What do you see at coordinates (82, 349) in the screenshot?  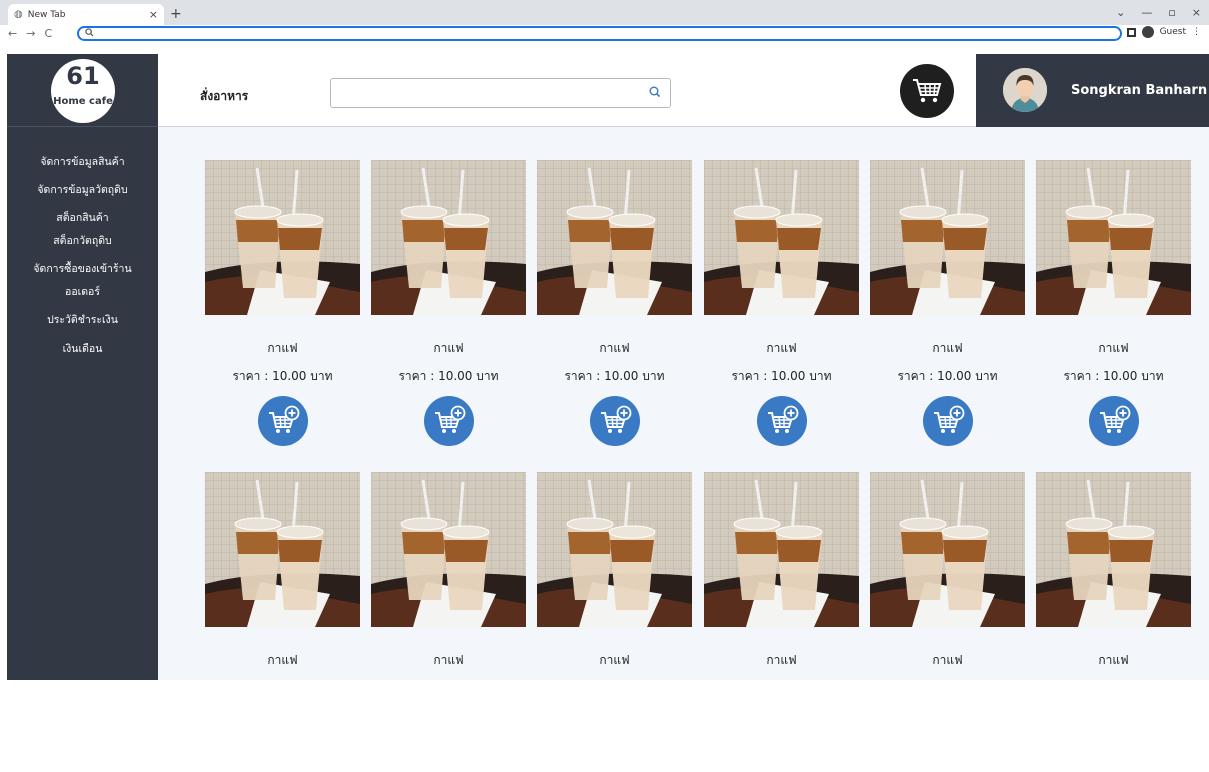 I see `sidebar-item-salary: เงินเดือน` at bounding box center [82, 349].